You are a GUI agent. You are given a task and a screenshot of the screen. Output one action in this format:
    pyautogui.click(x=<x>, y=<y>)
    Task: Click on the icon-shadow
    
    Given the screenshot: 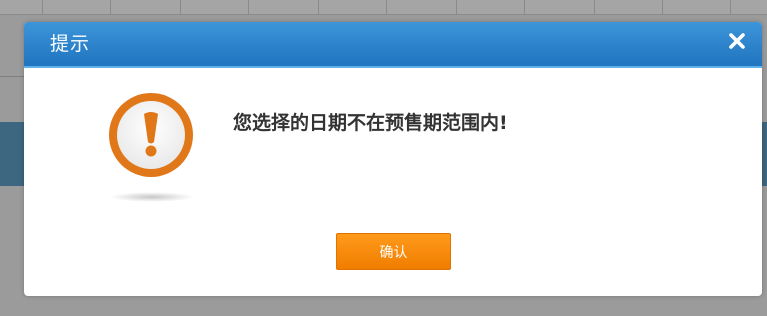 What is the action you would take?
    pyautogui.click(x=152, y=197)
    